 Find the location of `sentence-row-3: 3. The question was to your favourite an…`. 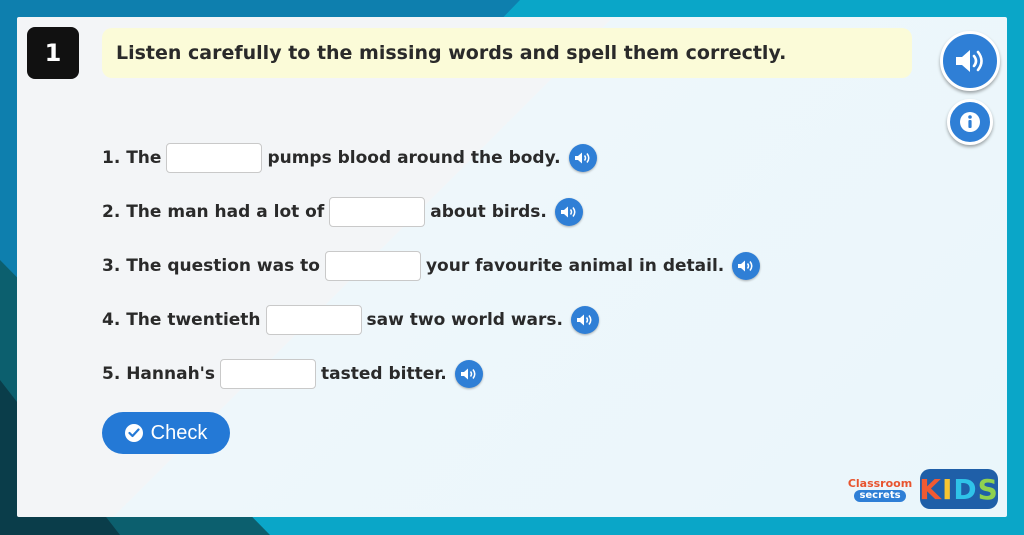

sentence-row-3: 3. The question was to your favourite an… is located at coordinates (431, 266).